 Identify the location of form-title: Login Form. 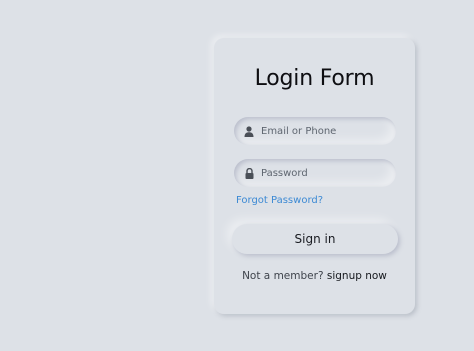
(314, 78).